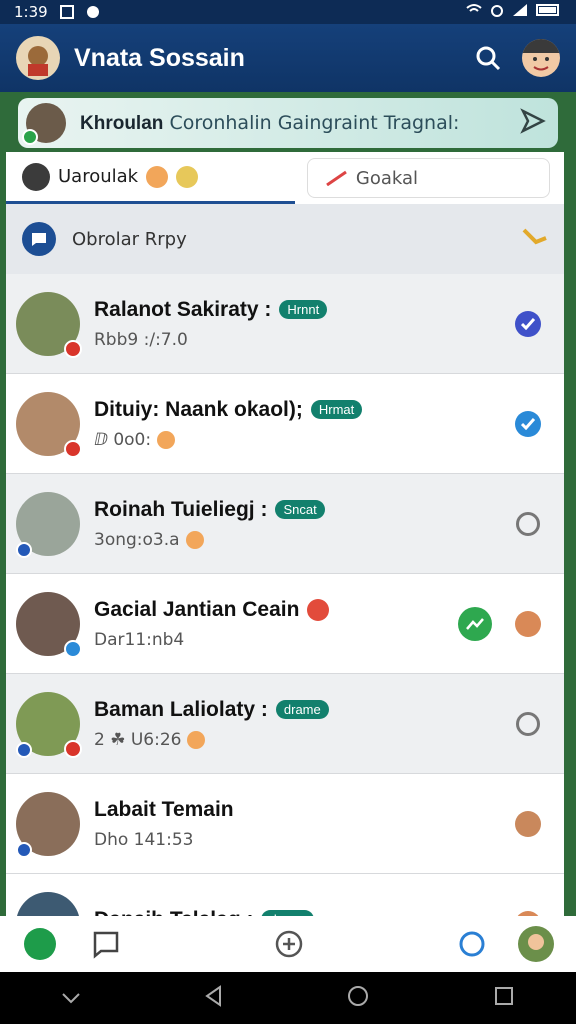  I want to click on section-header: Obrolar Rrpy, so click(285, 239).